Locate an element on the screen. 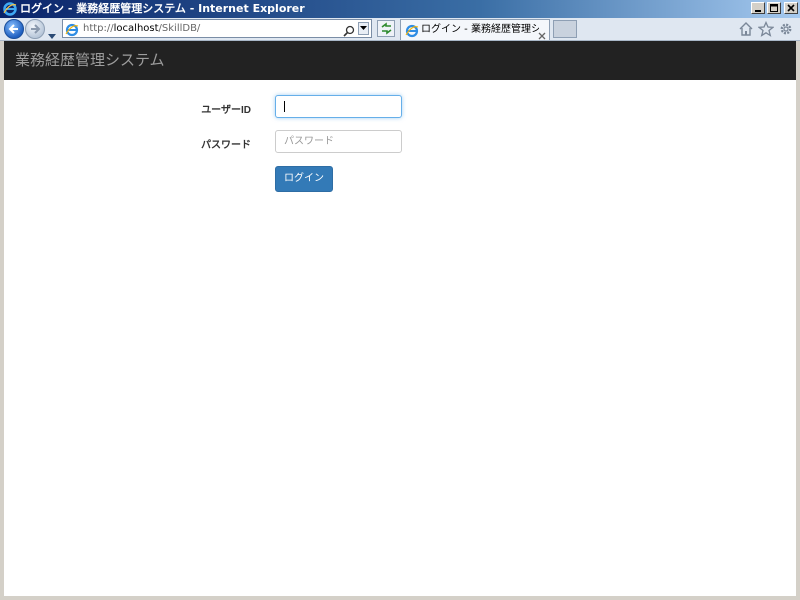 This screenshot has width=800, height=600. url-host: localhost is located at coordinates (136, 28).